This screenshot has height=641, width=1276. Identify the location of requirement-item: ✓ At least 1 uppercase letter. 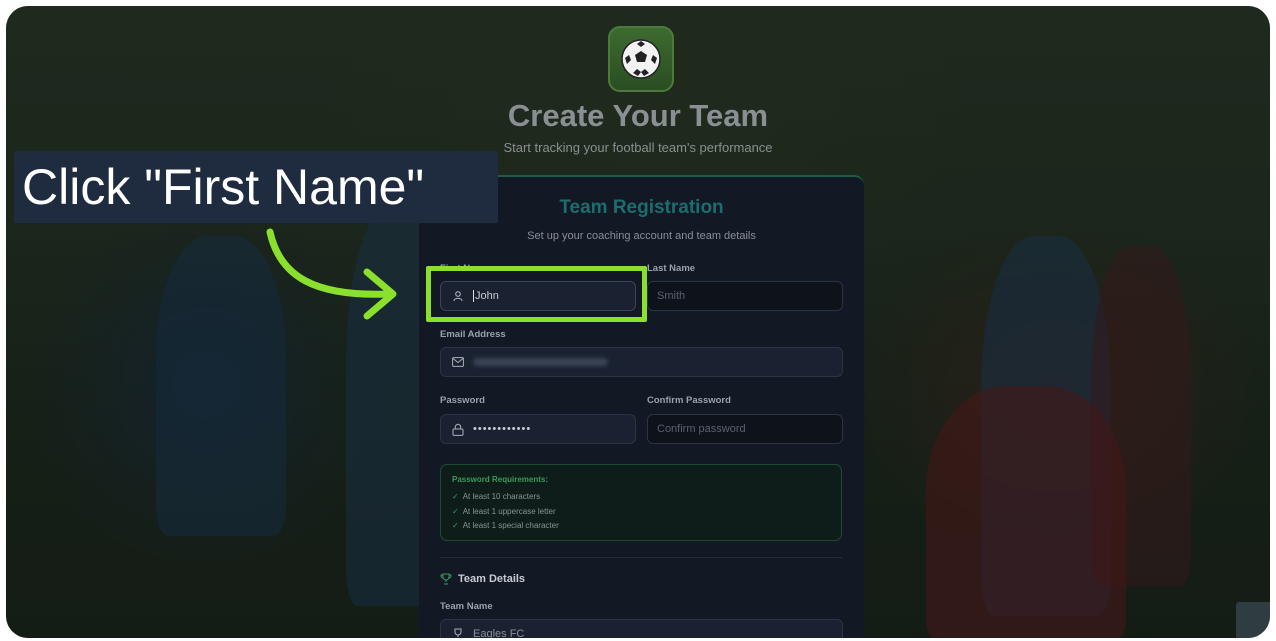
(504, 511).